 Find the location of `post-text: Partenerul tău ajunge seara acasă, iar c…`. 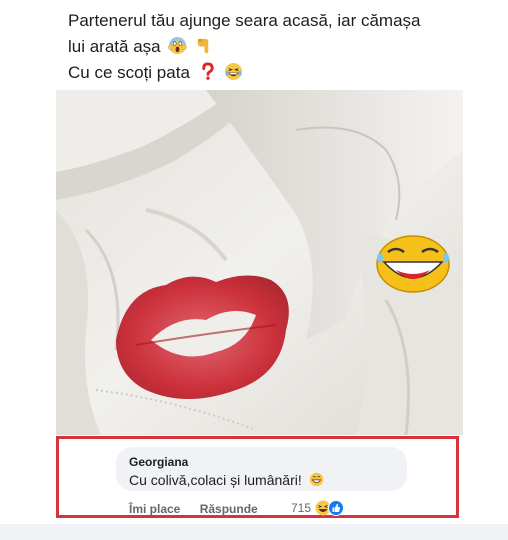

post-text: Partenerul tău ajunge seara acasă, iar c… is located at coordinates (278, 47).